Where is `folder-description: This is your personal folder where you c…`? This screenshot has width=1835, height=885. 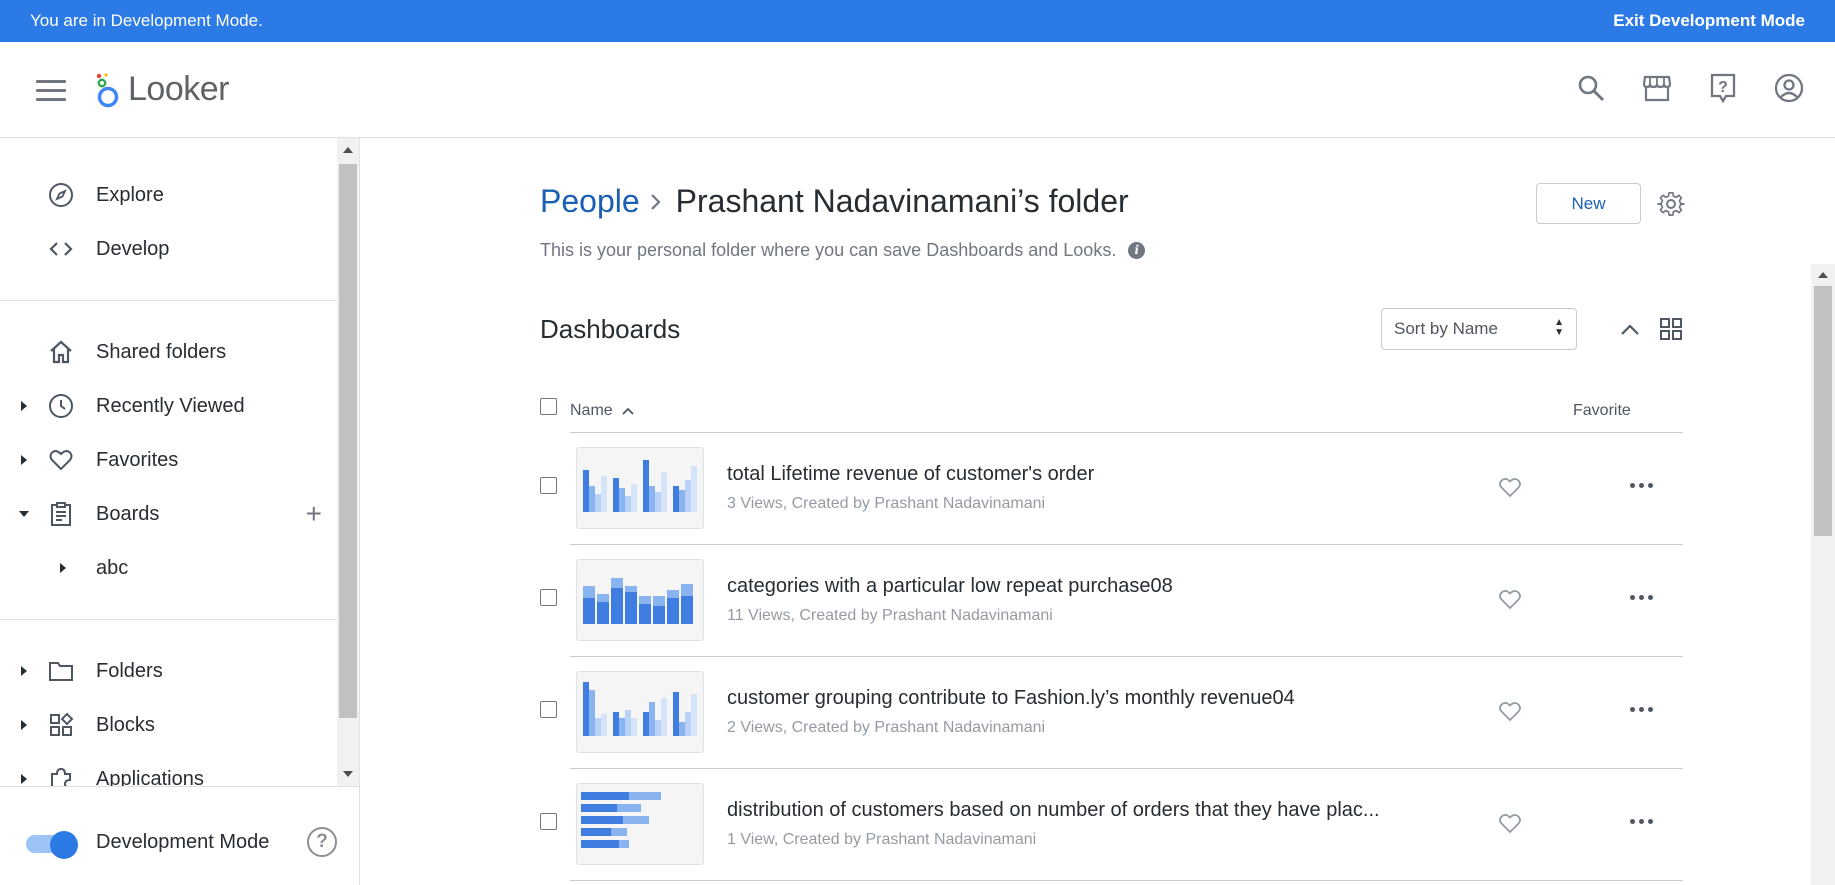
folder-description: This is your personal folder where you c… is located at coordinates (843, 250).